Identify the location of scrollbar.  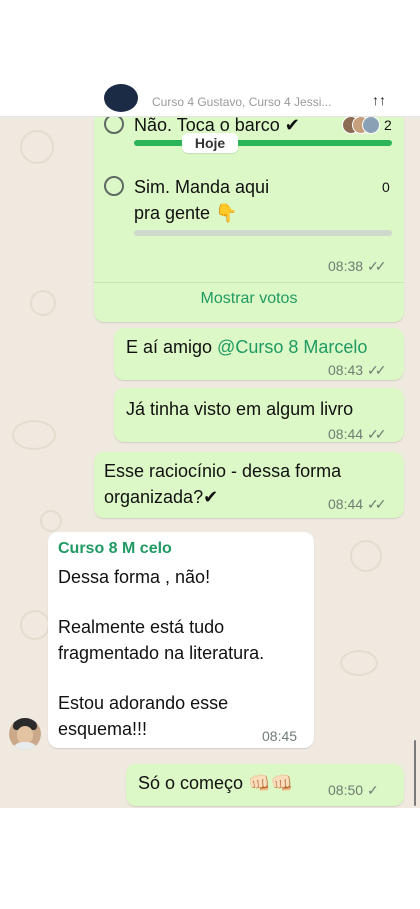
(415, 773).